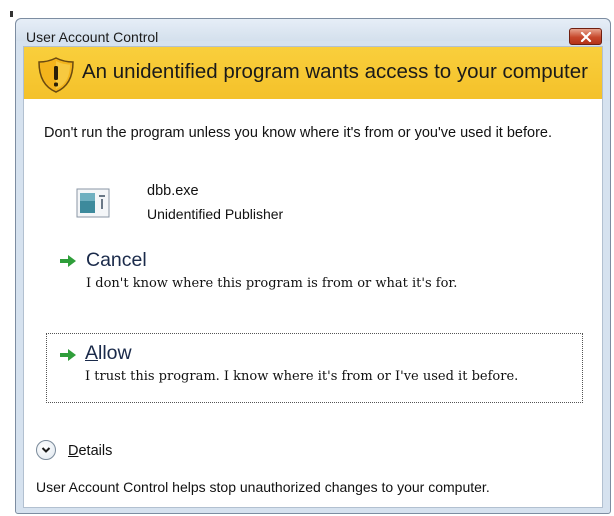  I want to click on program-publisher: Unidentified Publisher, so click(215, 214).